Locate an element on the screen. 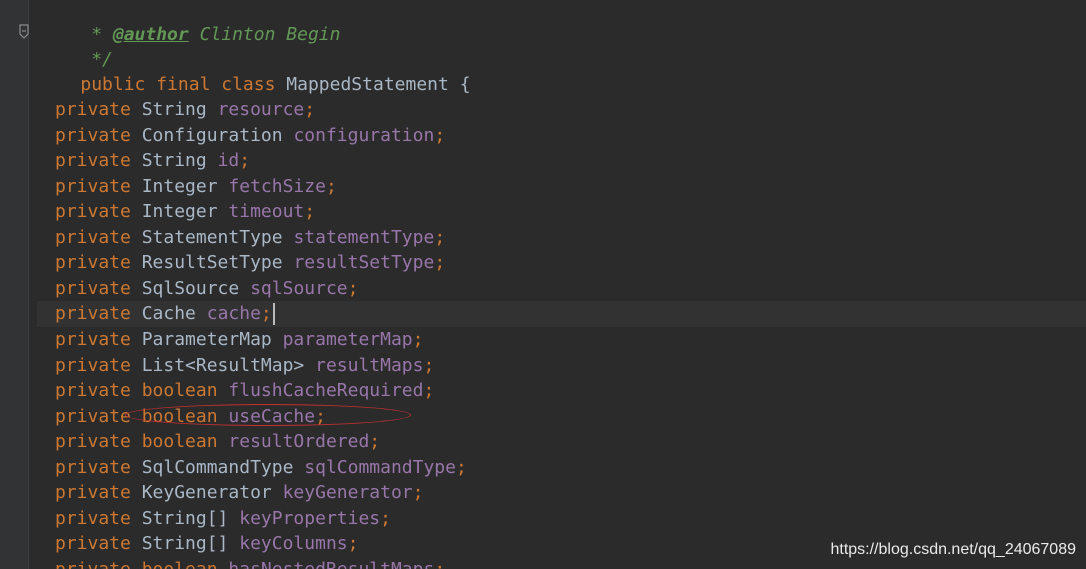  field-name: keyGenerator is located at coordinates (347, 493).